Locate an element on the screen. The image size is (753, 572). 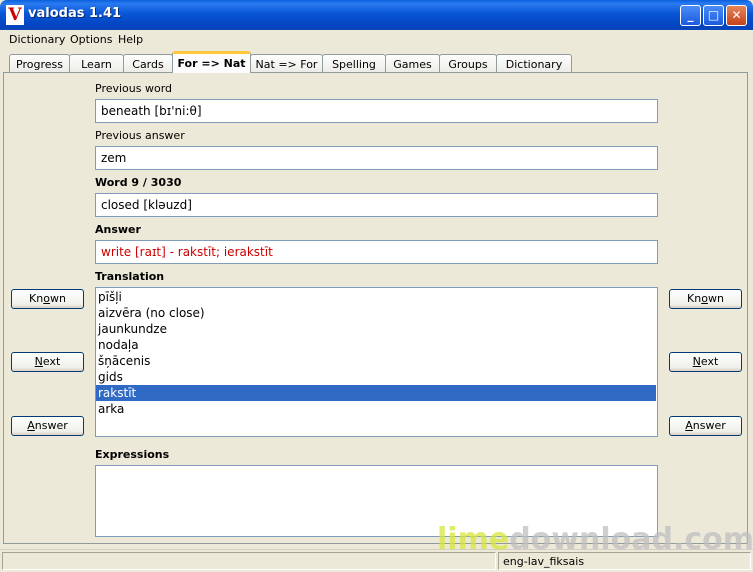
tab-nat-for: Nat => For is located at coordinates (286, 63).